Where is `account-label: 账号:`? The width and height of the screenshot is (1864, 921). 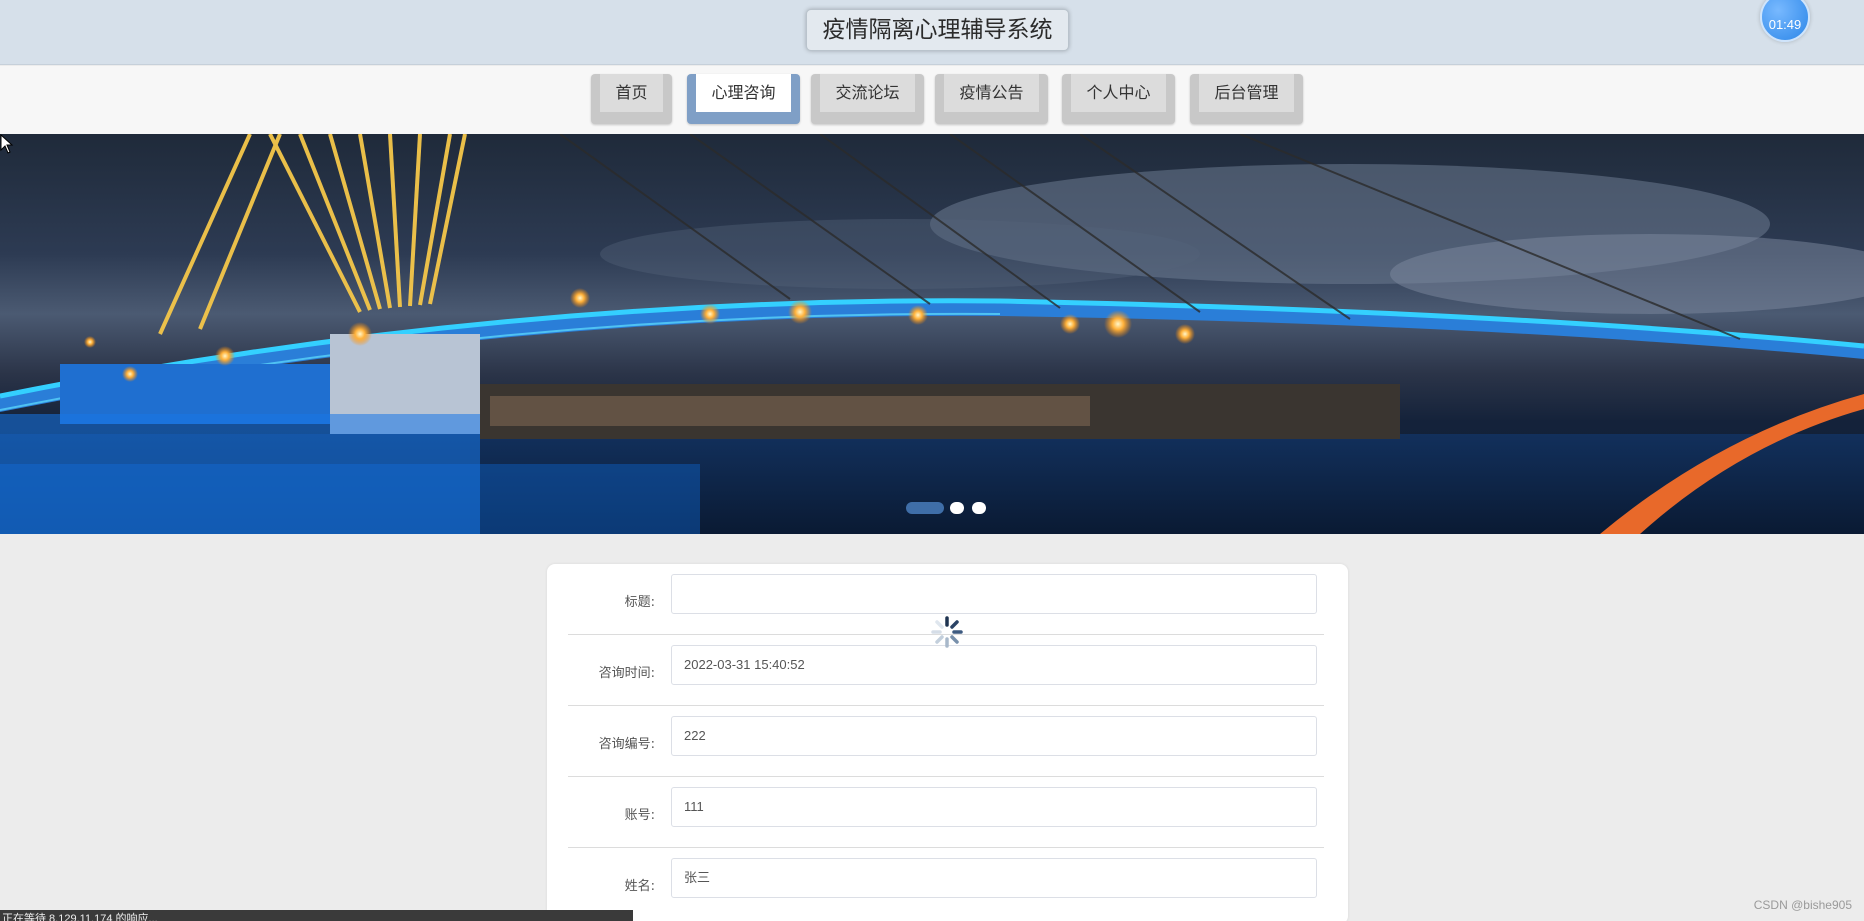
account-label: 账号: is located at coordinates (639, 815).